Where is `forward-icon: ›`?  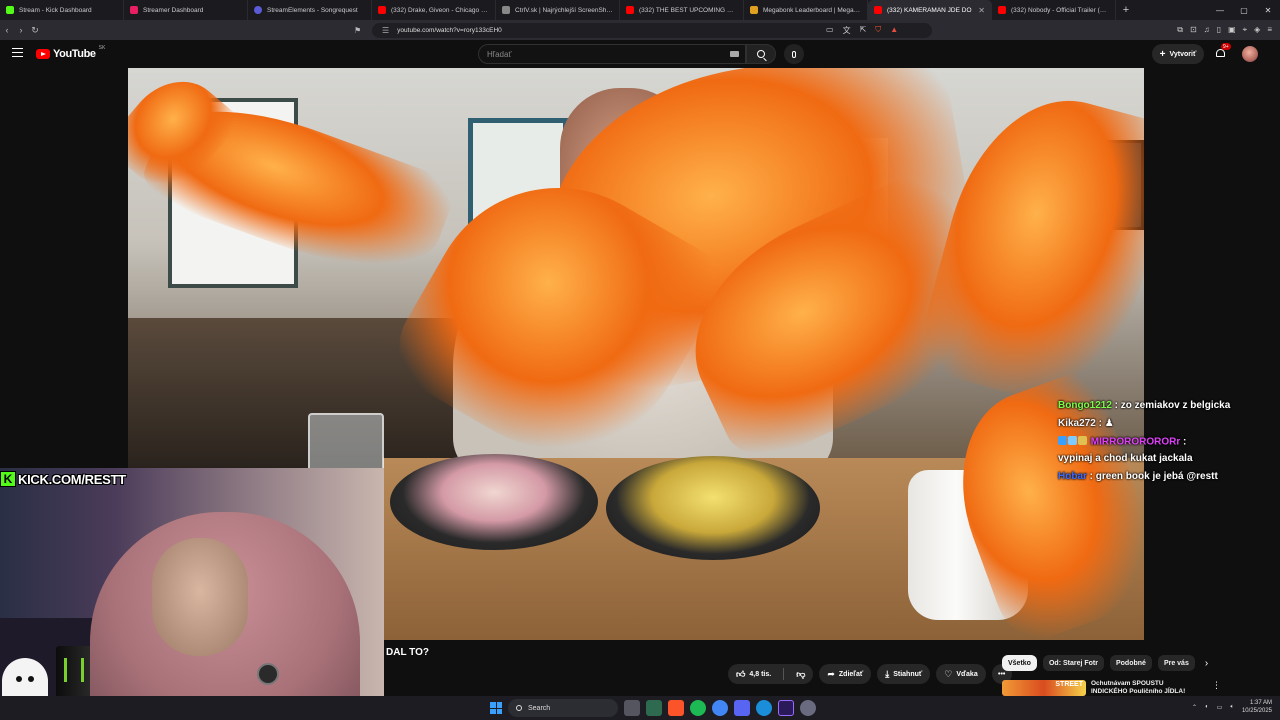 forward-icon: › is located at coordinates (21, 30).